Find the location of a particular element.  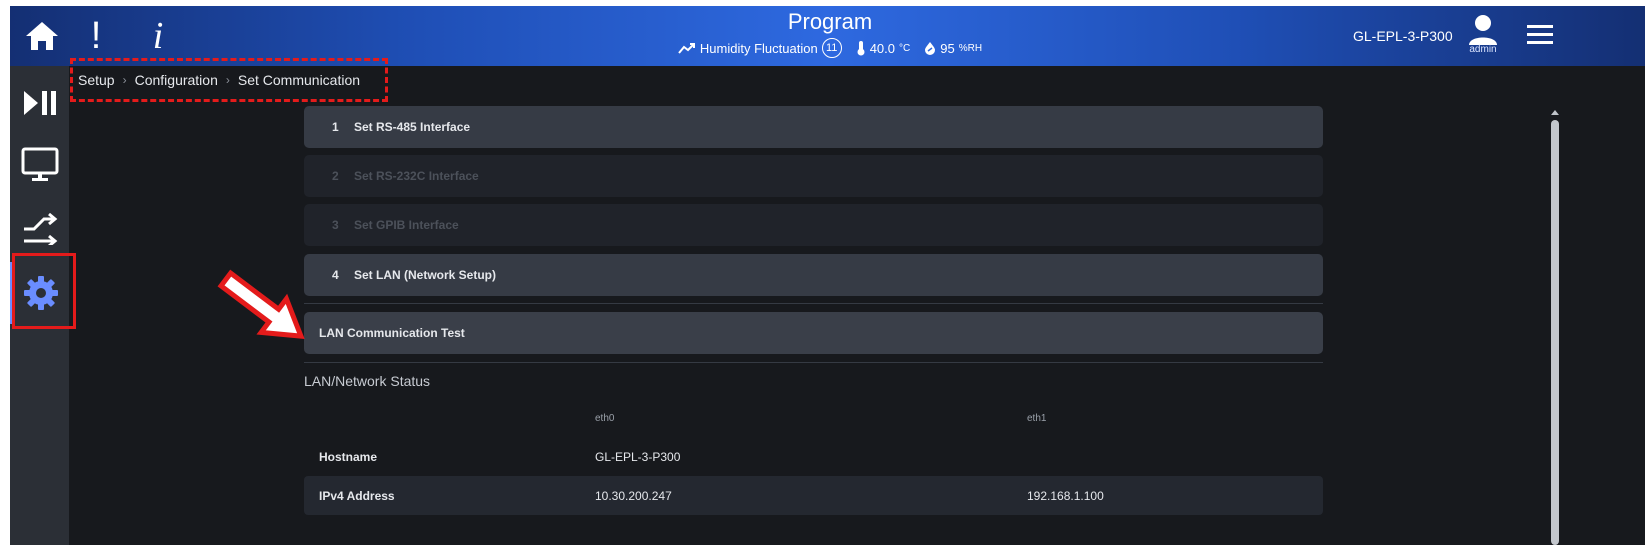

column-header-eth0: eth0 is located at coordinates (605, 418).